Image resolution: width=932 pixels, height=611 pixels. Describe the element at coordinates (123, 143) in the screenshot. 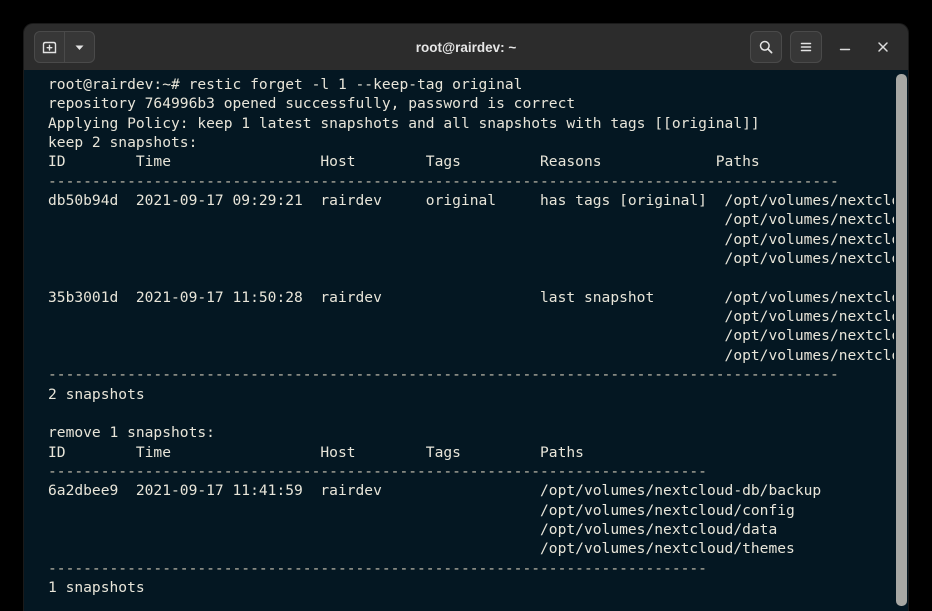

I see `terminal-line: keep 2 snapshots:` at that location.